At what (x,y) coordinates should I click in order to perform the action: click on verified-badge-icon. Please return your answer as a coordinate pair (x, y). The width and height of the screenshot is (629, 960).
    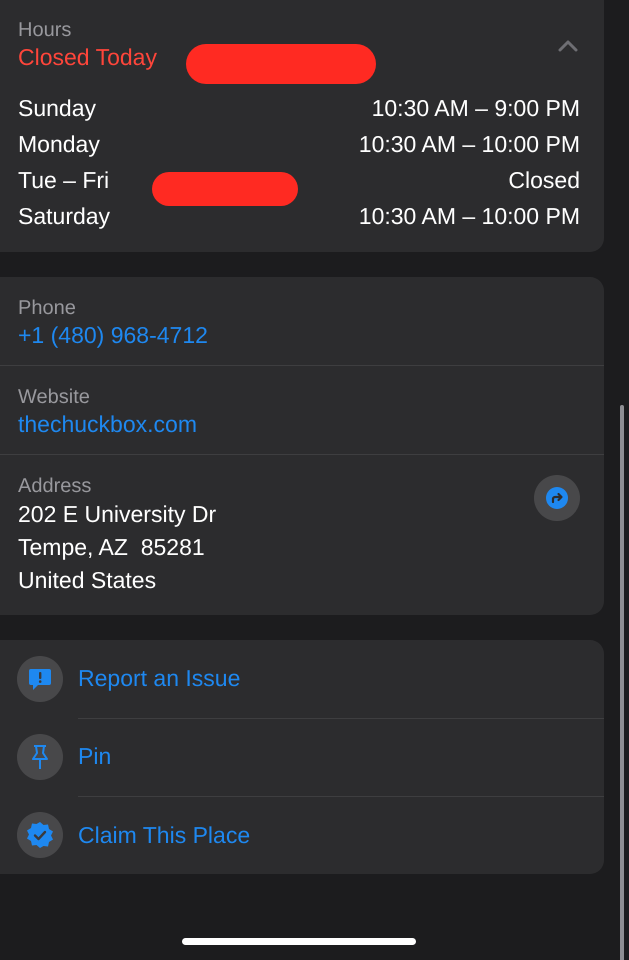
    Looking at the image, I should click on (40, 835).